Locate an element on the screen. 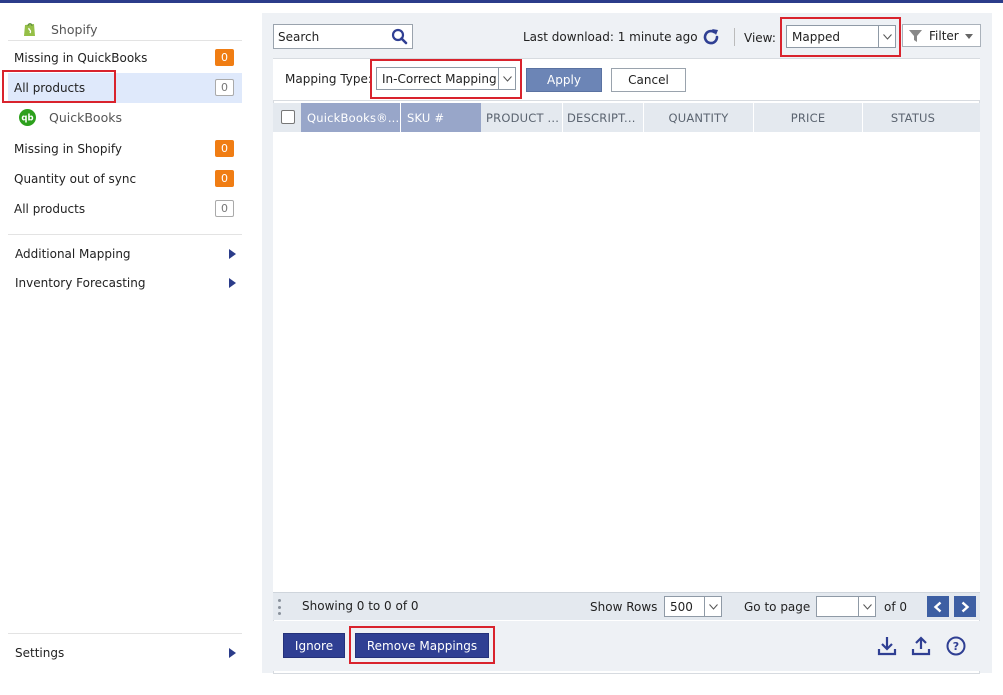 The width and height of the screenshot is (1003, 695). mapping-type-value: In-Correct Mapping is located at coordinates (439, 78).